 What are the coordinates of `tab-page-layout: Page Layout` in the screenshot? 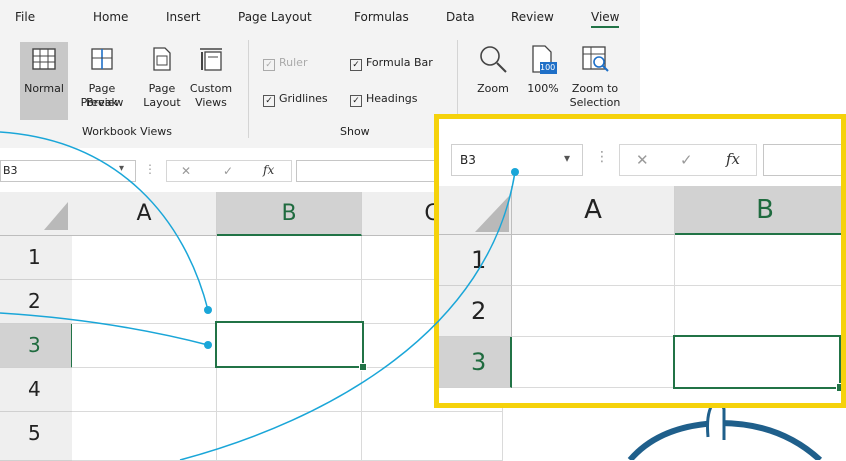 It's located at (275, 17).